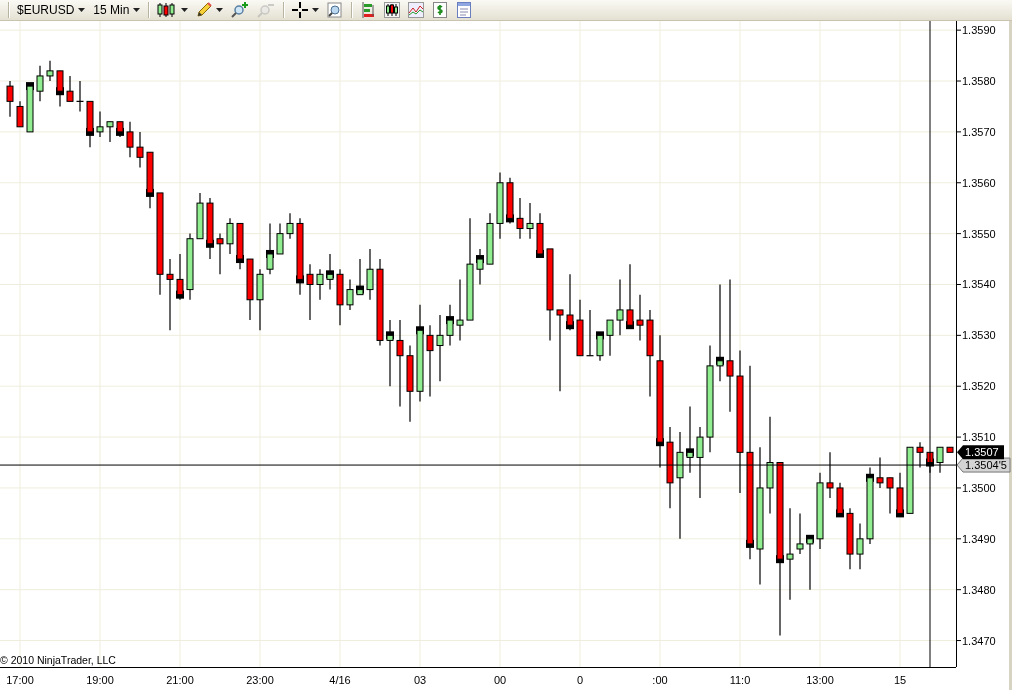  Describe the element at coordinates (820, 680) in the screenshot. I see `time-axis-label: 13:00` at that location.